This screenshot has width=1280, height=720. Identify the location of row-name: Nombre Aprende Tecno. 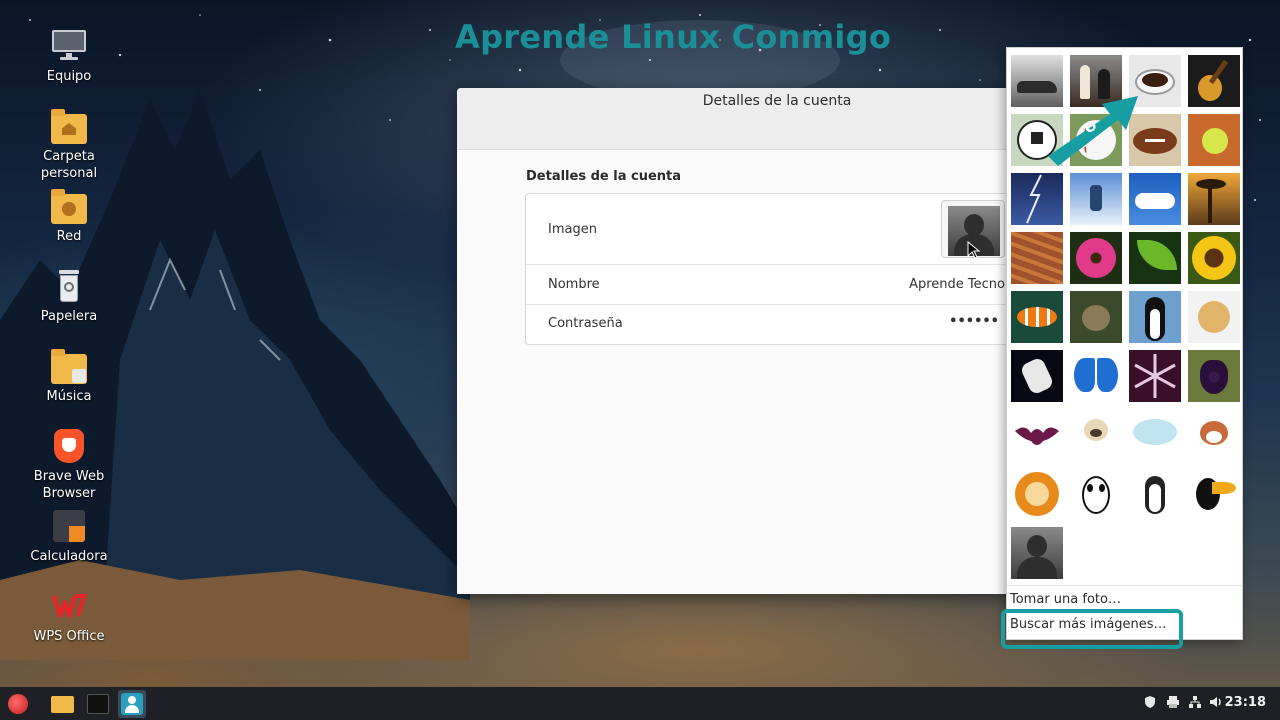
(770, 285).